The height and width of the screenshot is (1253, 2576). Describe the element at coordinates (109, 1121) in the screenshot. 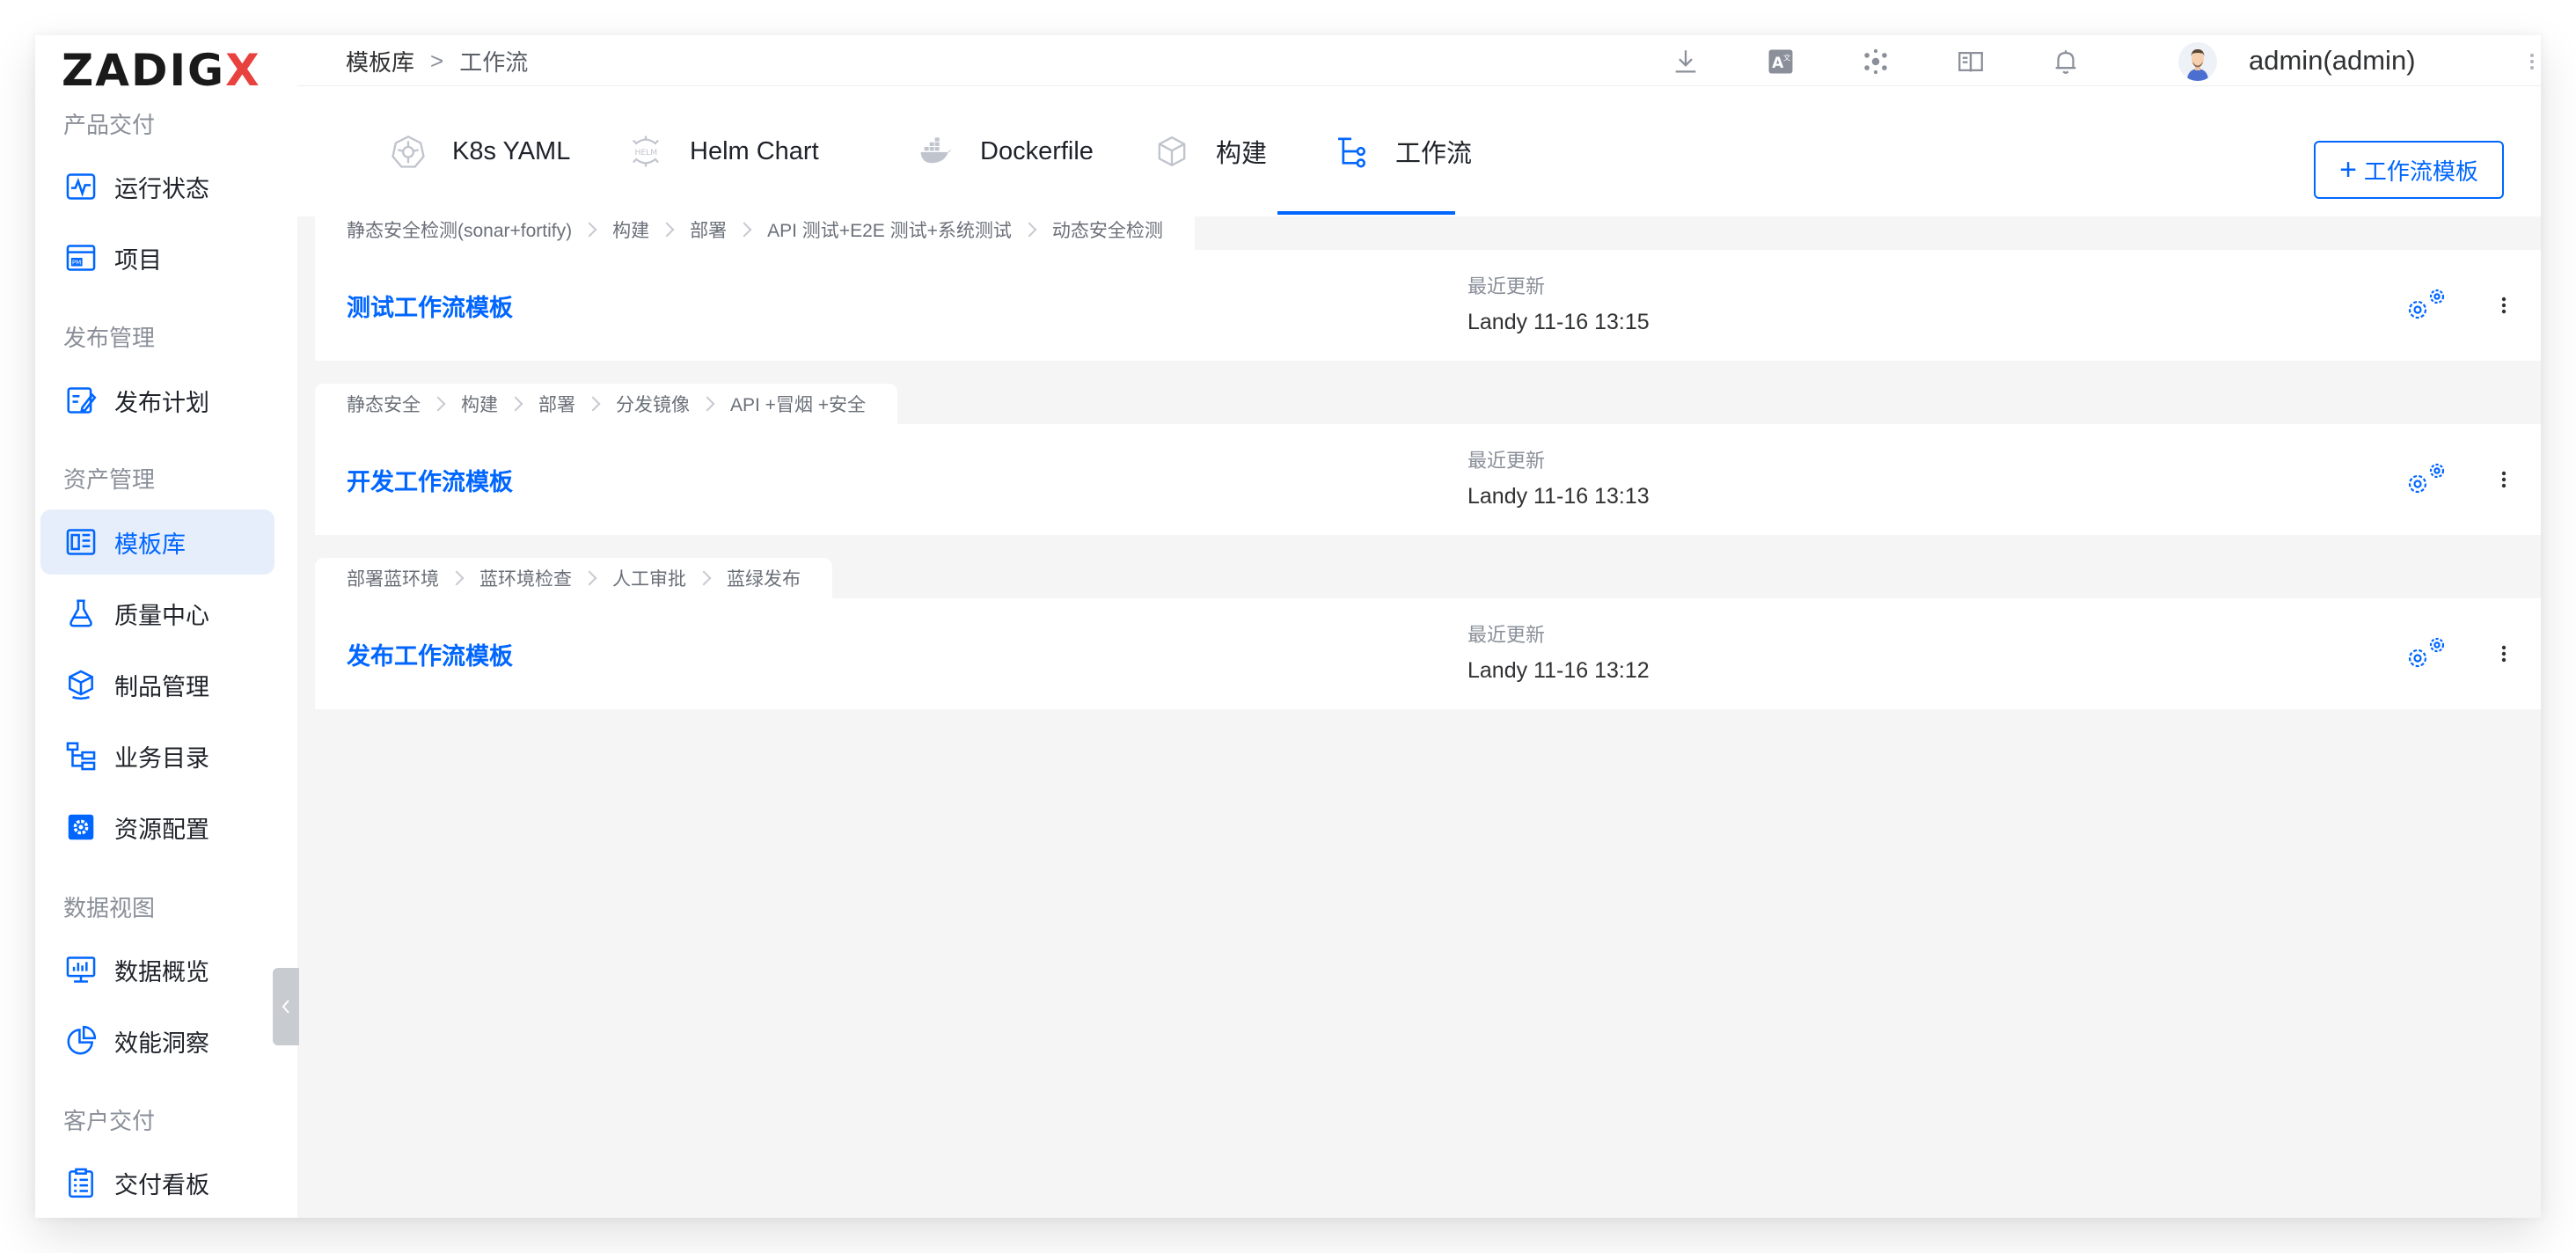

I see `sidebar-group-title: 客户交付` at that location.